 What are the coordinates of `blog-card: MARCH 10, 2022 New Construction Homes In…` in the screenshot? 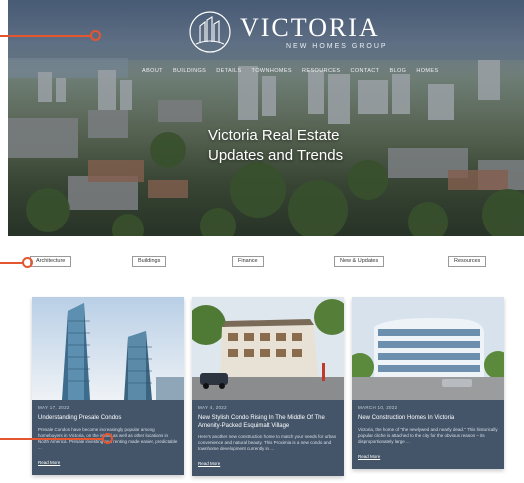 It's located at (428, 383).